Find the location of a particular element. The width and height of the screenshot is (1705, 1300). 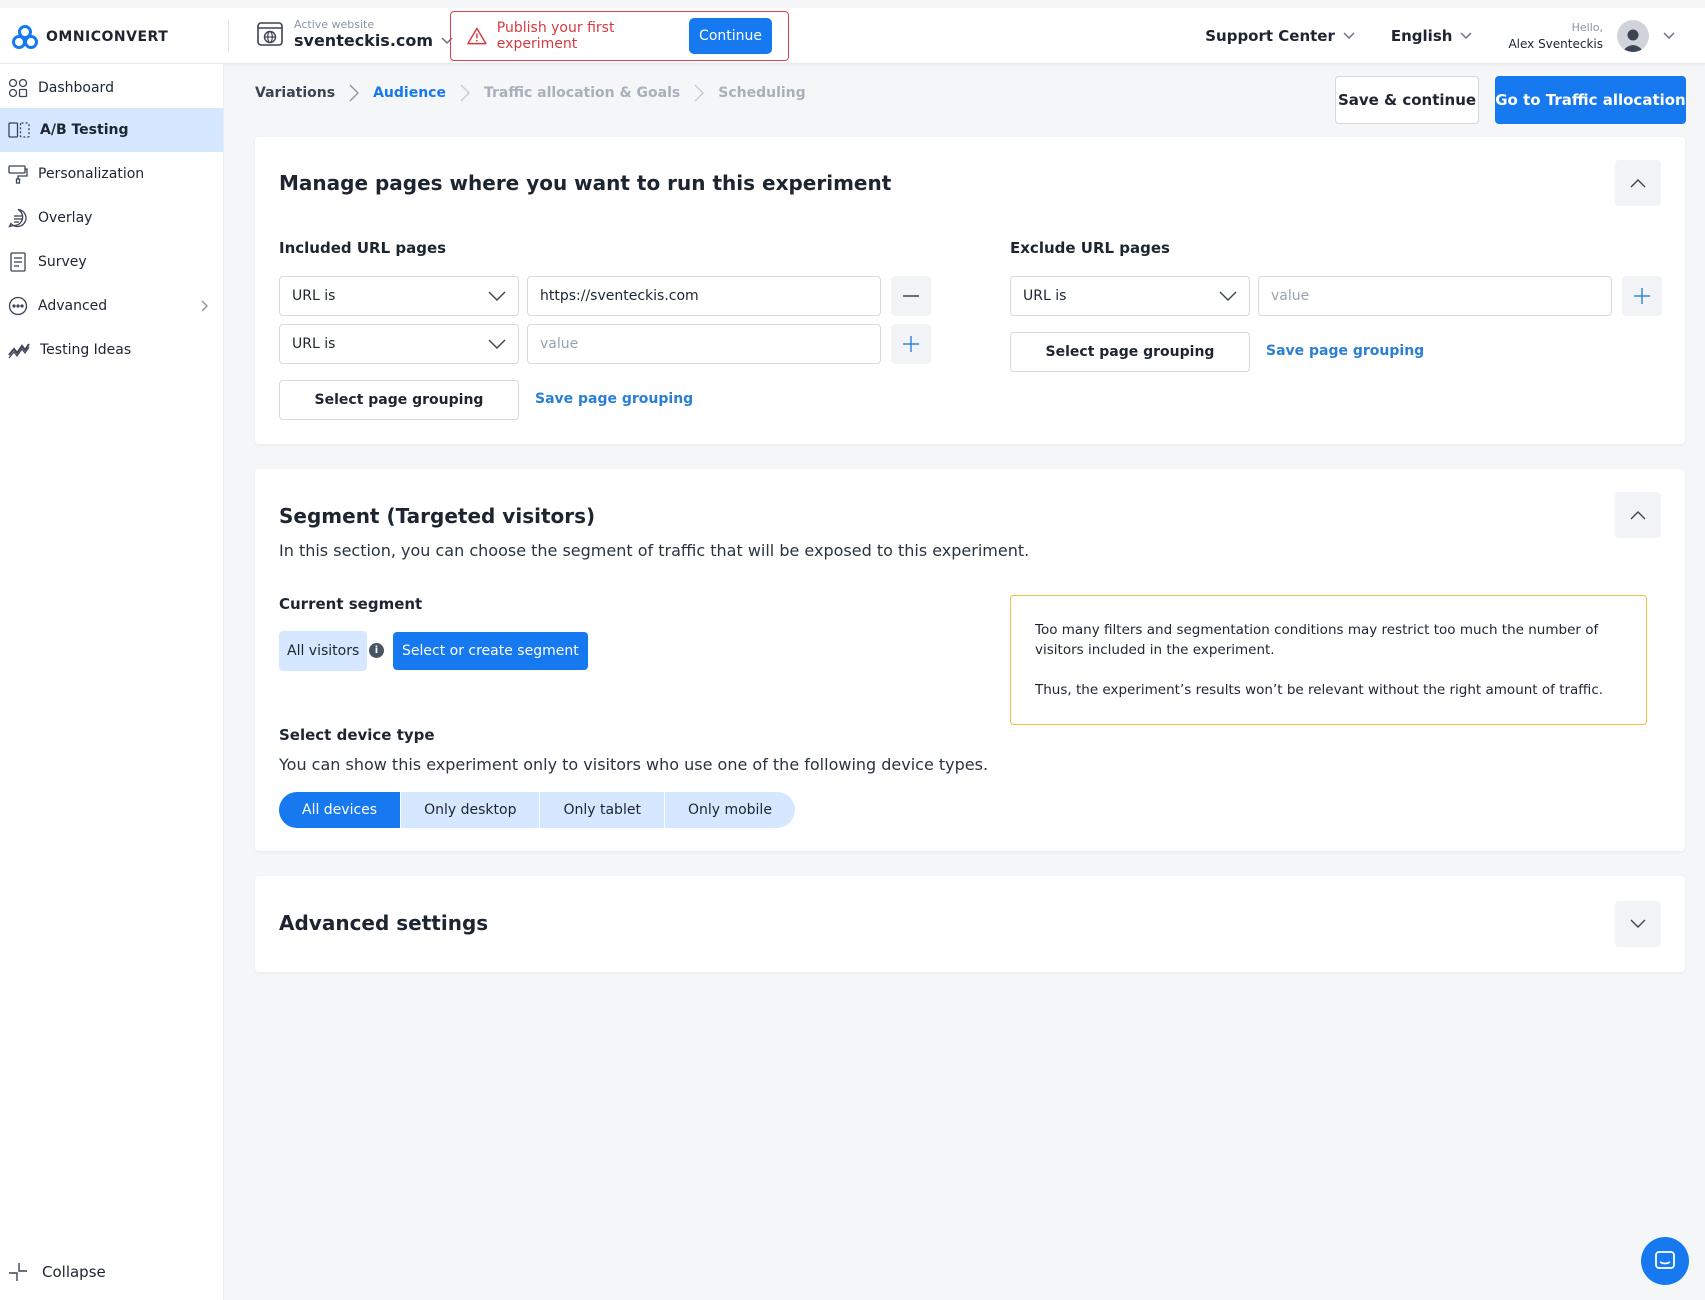

advanced-icon is located at coordinates (18, 306).